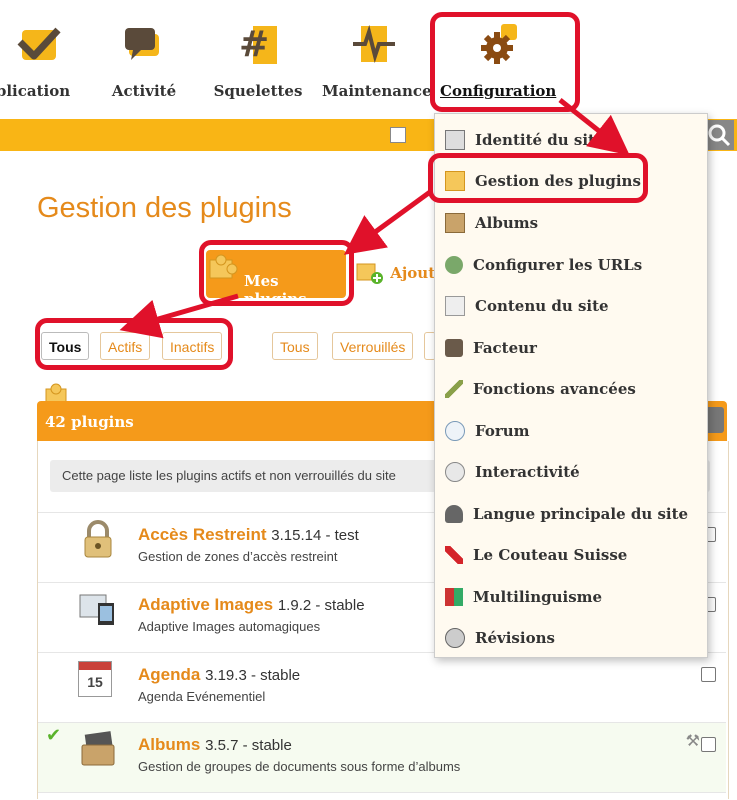 The width and height of the screenshot is (737, 800). I want to click on plugin-count: 42 plugins, so click(89, 422).